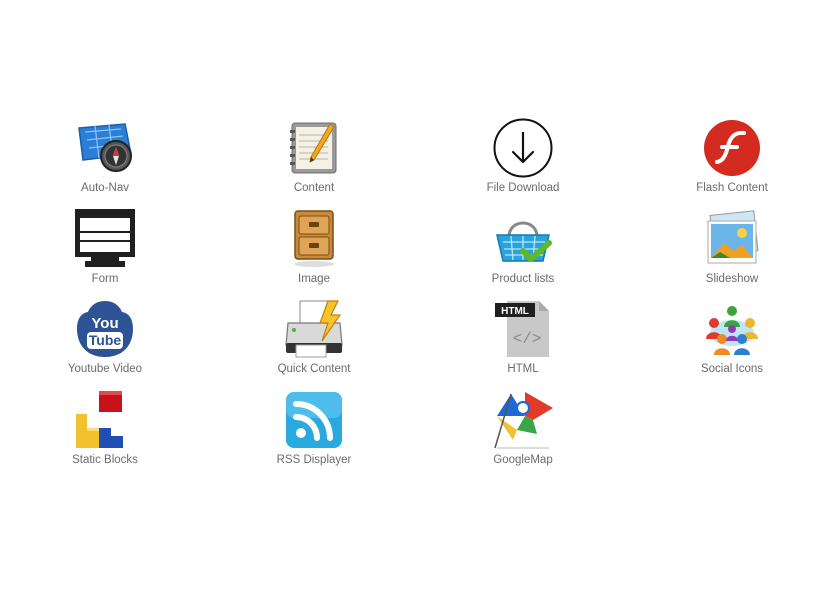 This screenshot has height=612, width=818. What do you see at coordinates (104, 323) in the screenshot?
I see `svg-text: You` at bounding box center [104, 323].